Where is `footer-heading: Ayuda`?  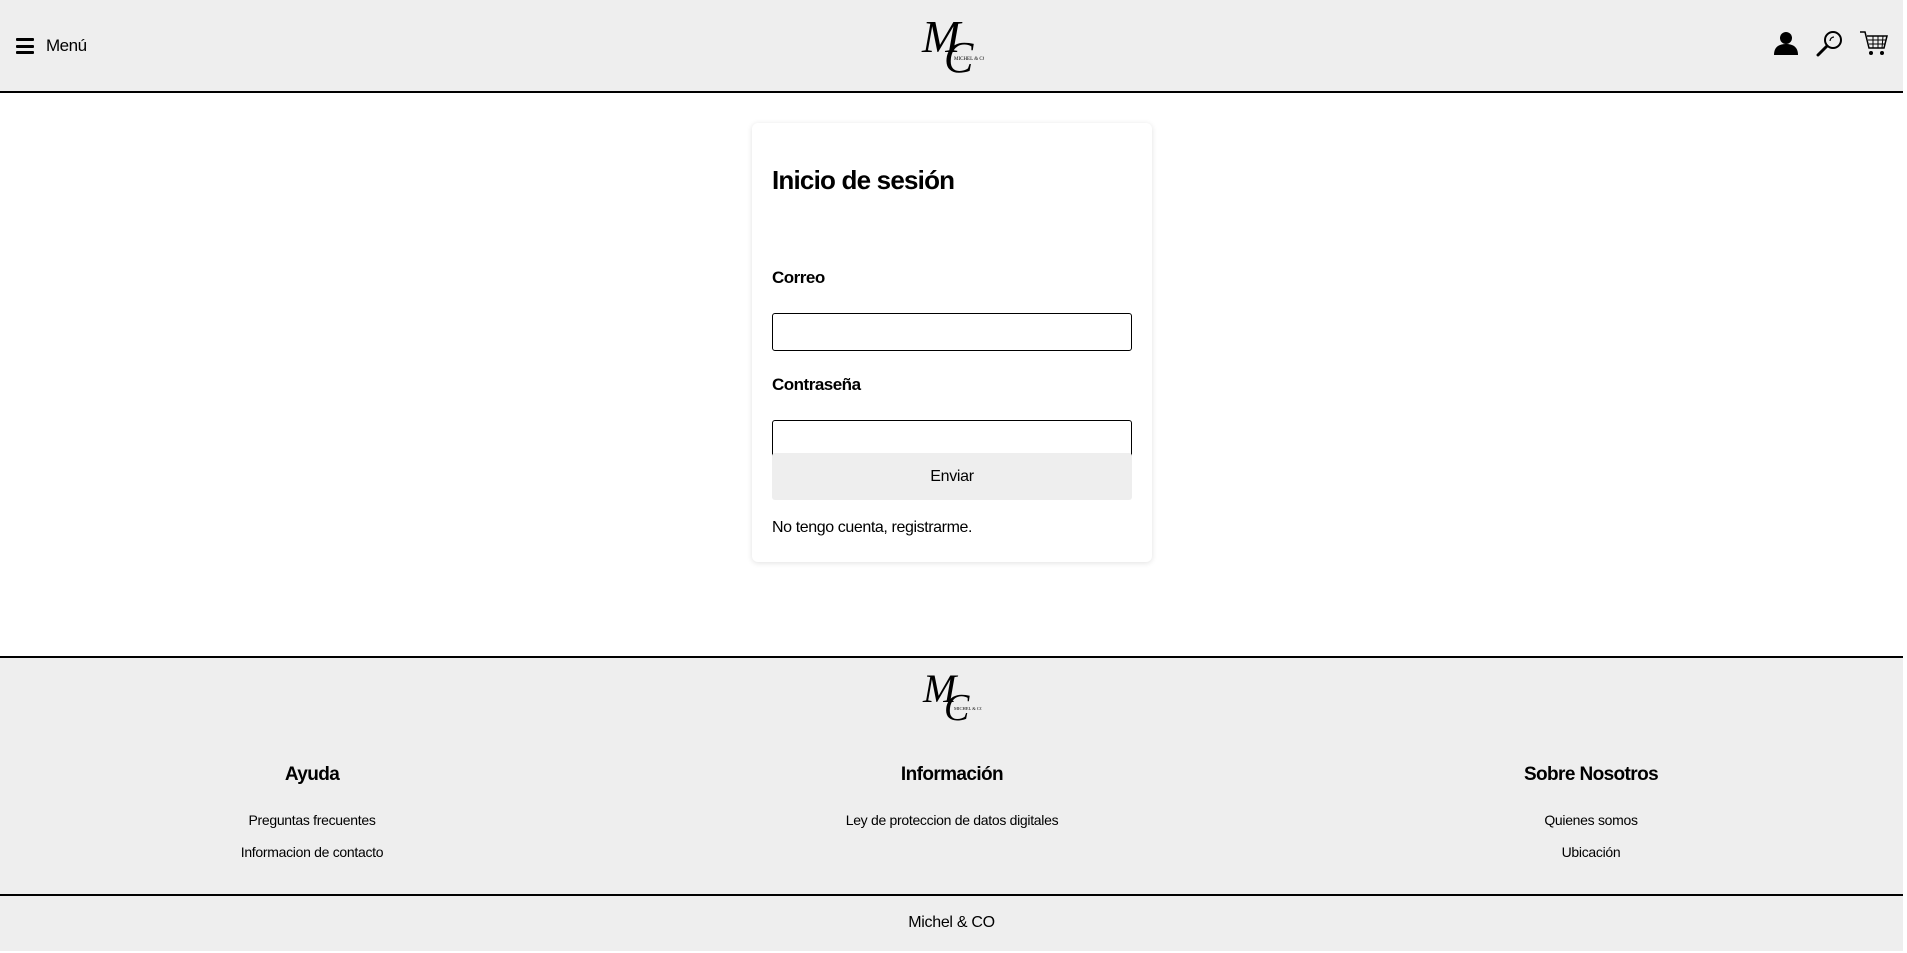
footer-heading: Ayuda is located at coordinates (312, 774).